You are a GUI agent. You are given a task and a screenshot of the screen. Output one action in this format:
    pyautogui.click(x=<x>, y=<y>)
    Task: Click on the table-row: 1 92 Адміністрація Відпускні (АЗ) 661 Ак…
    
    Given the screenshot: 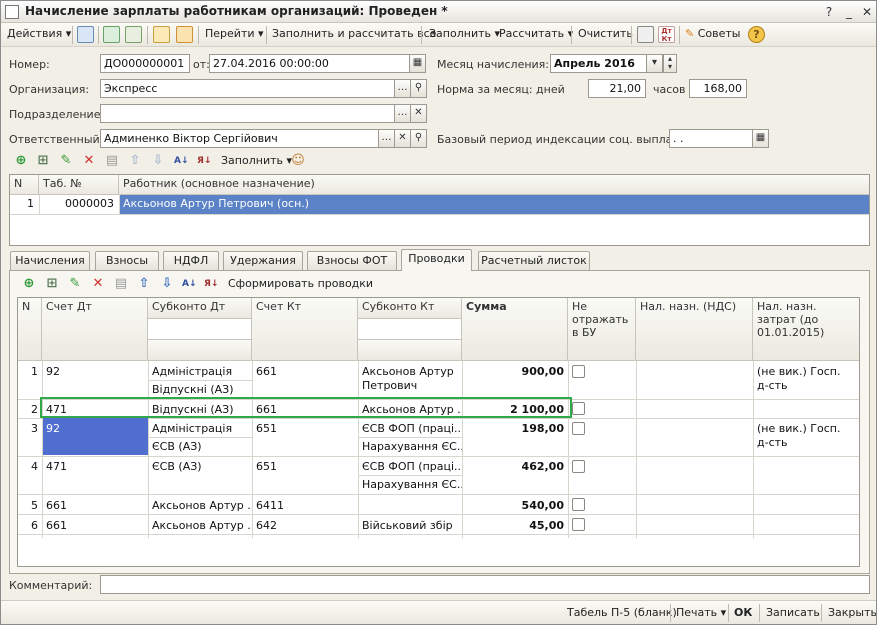 What is the action you would take?
    pyautogui.click(x=438, y=380)
    